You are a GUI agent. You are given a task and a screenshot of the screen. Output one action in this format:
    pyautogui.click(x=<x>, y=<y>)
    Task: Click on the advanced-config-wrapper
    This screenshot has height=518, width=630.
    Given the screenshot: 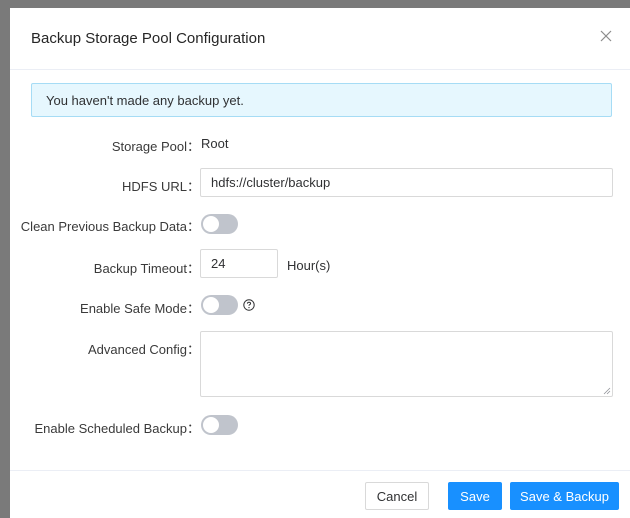 What is the action you would take?
    pyautogui.click(x=406, y=364)
    